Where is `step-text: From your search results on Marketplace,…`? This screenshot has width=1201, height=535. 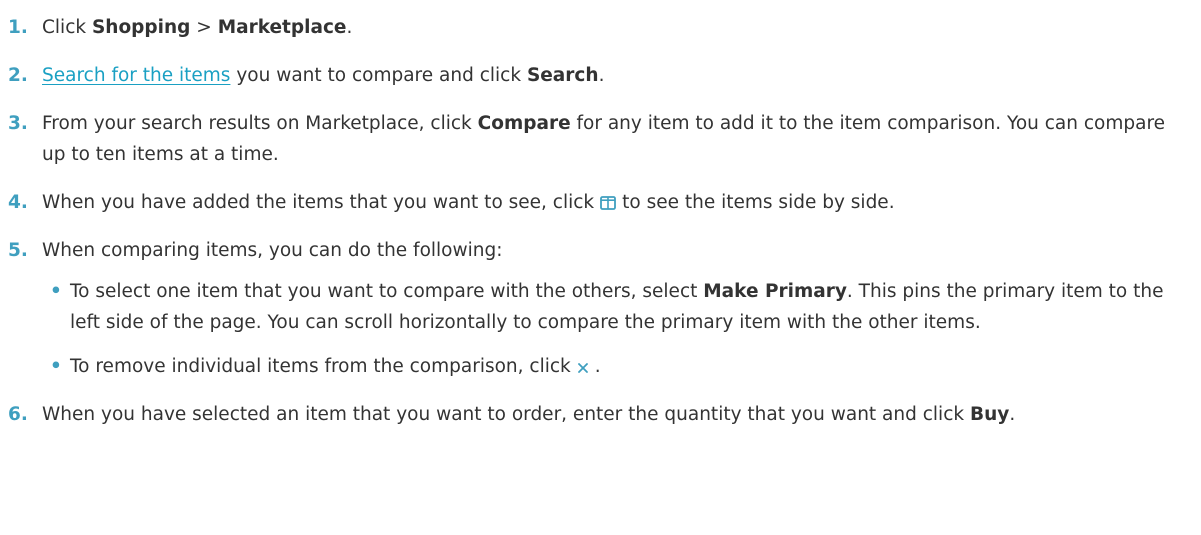
step-text: From your search results on Marketplace,… is located at coordinates (260, 123).